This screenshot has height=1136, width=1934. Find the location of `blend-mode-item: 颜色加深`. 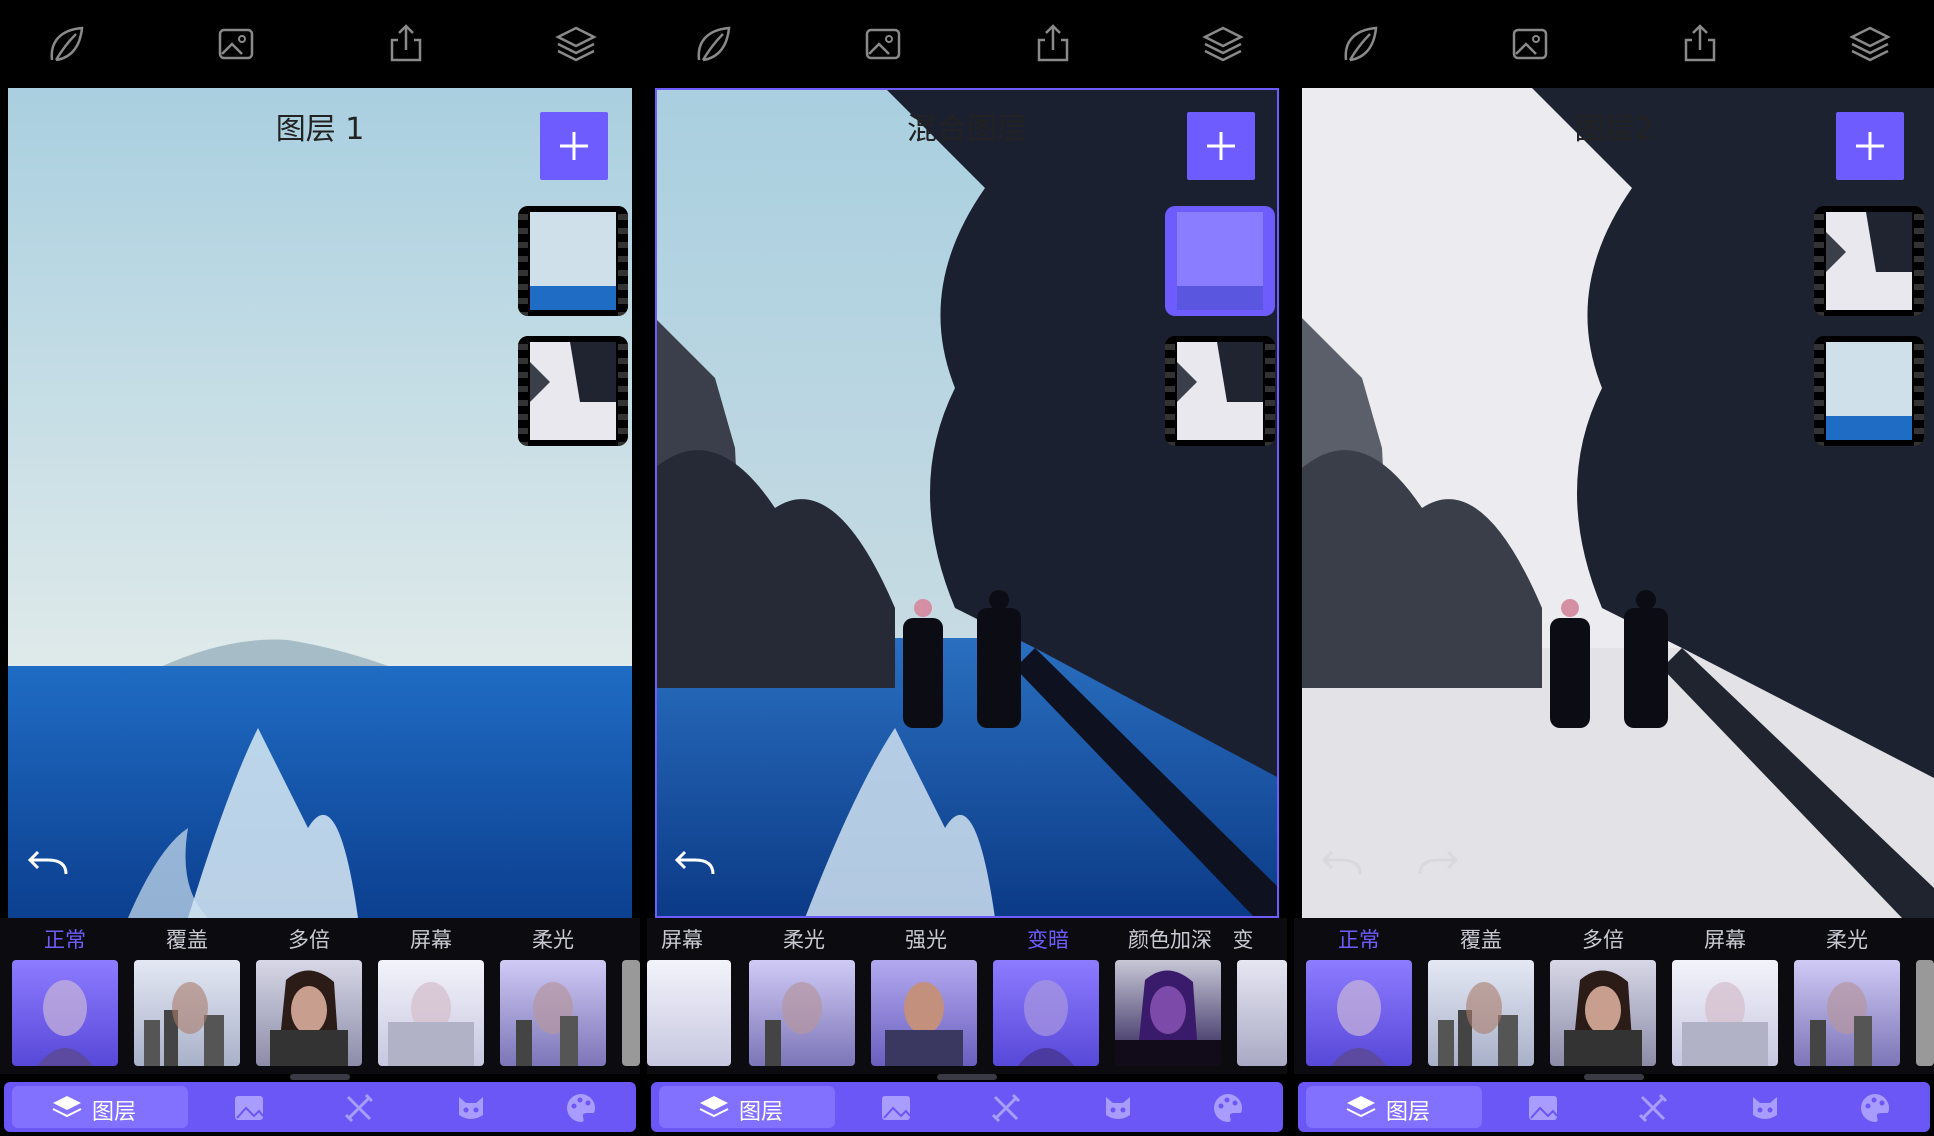

blend-mode-item: 颜色加深 is located at coordinates (1170, 939).